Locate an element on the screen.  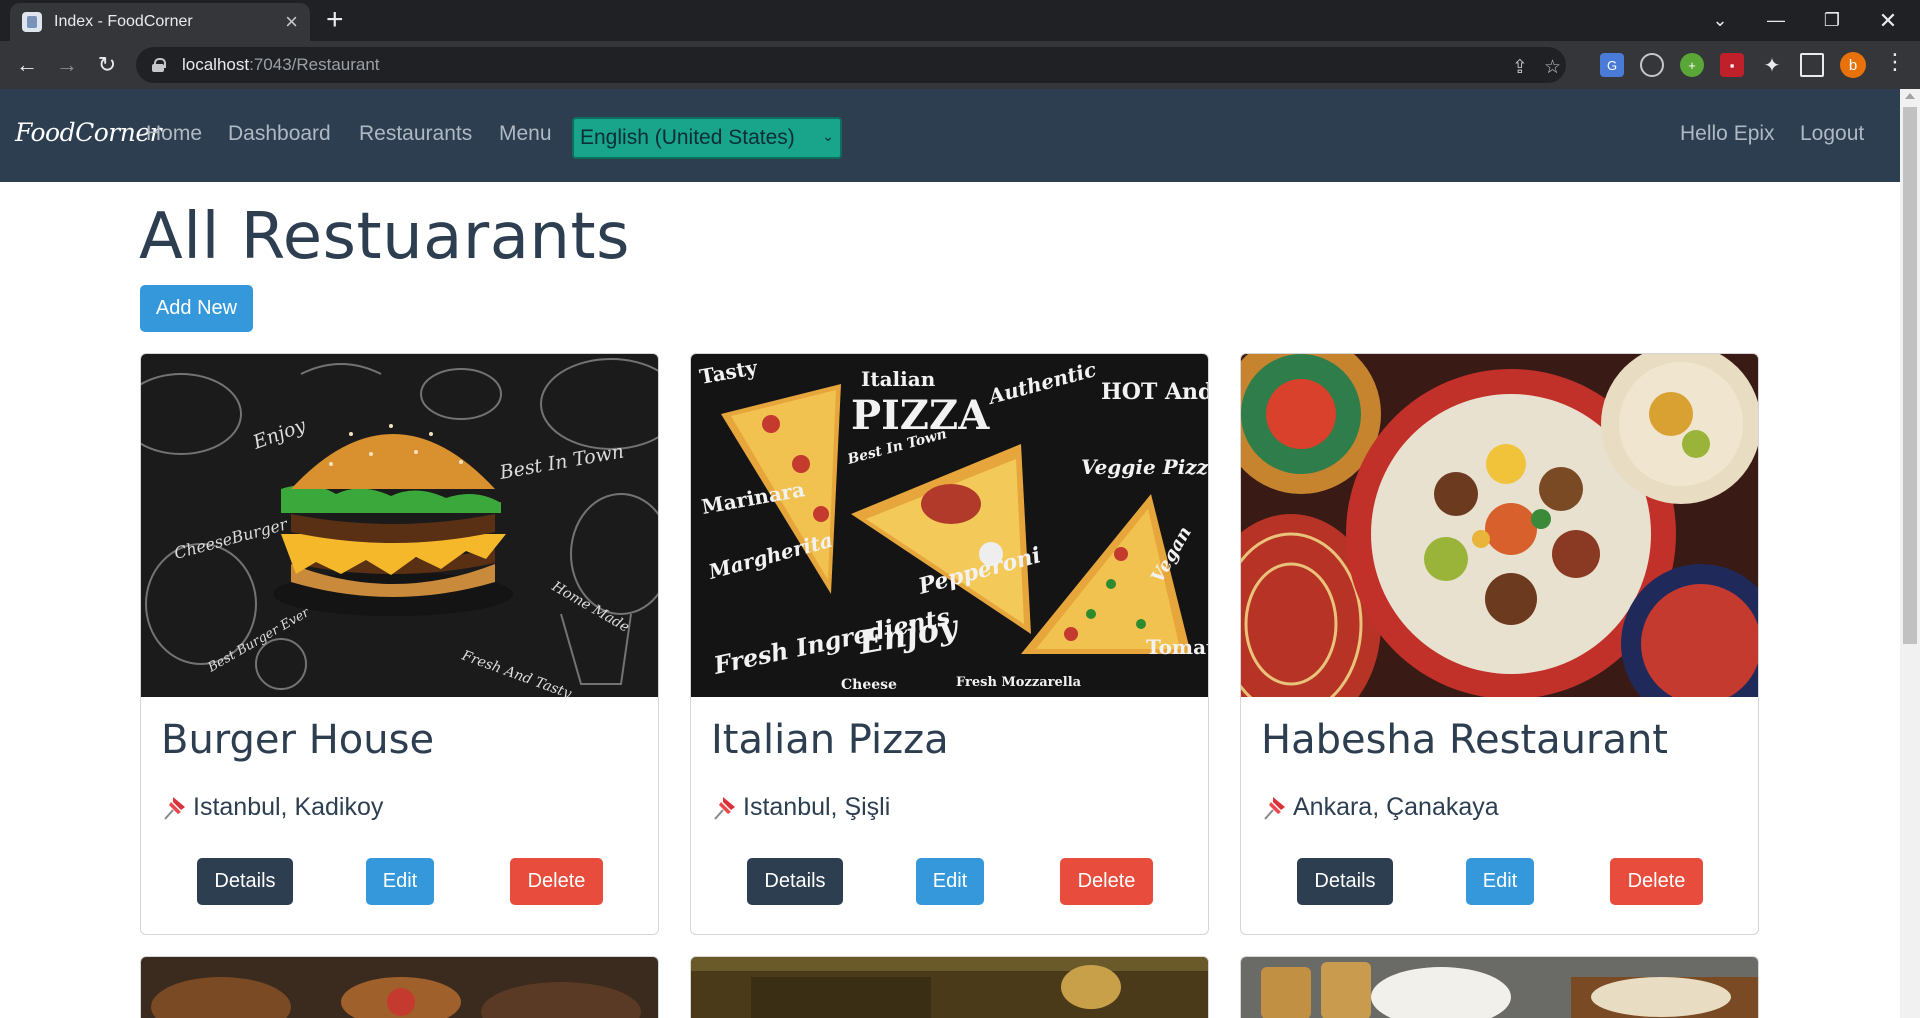
chevron-down-icon: ⌄ is located at coordinates (828, 136).